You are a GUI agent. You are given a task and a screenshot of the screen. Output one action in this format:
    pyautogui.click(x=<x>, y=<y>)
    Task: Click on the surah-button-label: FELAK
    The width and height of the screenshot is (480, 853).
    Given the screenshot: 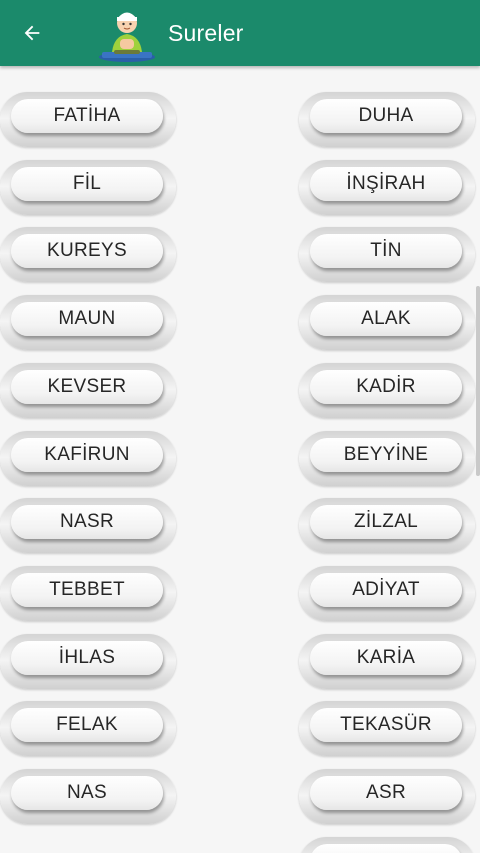 What is the action you would take?
    pyautogui.click(x=87, y=725)
    